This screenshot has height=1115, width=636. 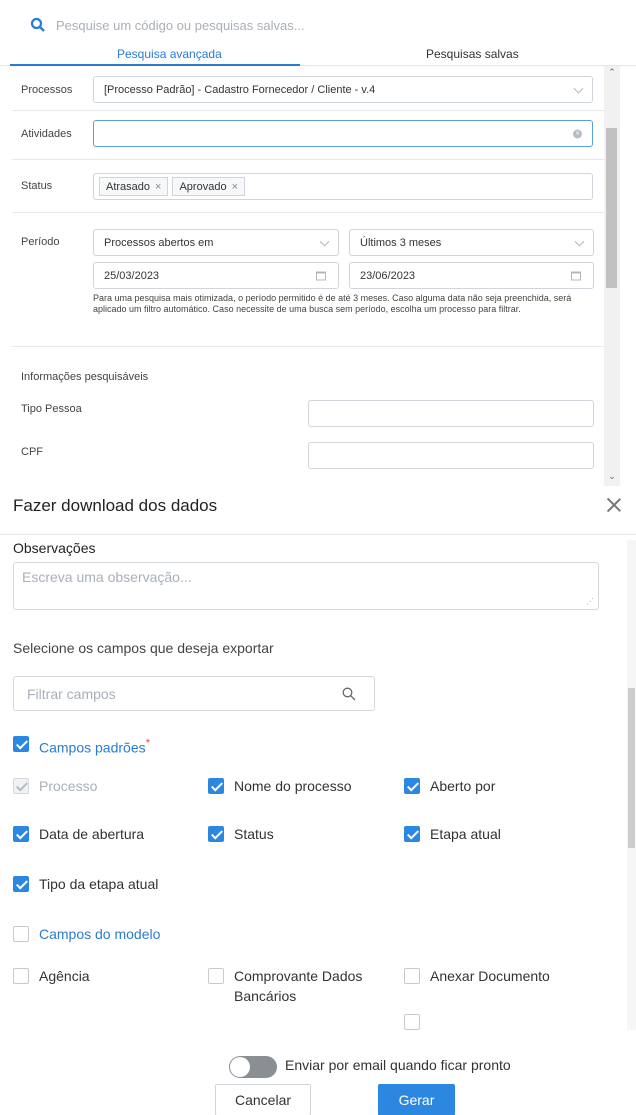 I want to click on model-fields-checkbox: Campos do modelo, so click(x=86, y=934).